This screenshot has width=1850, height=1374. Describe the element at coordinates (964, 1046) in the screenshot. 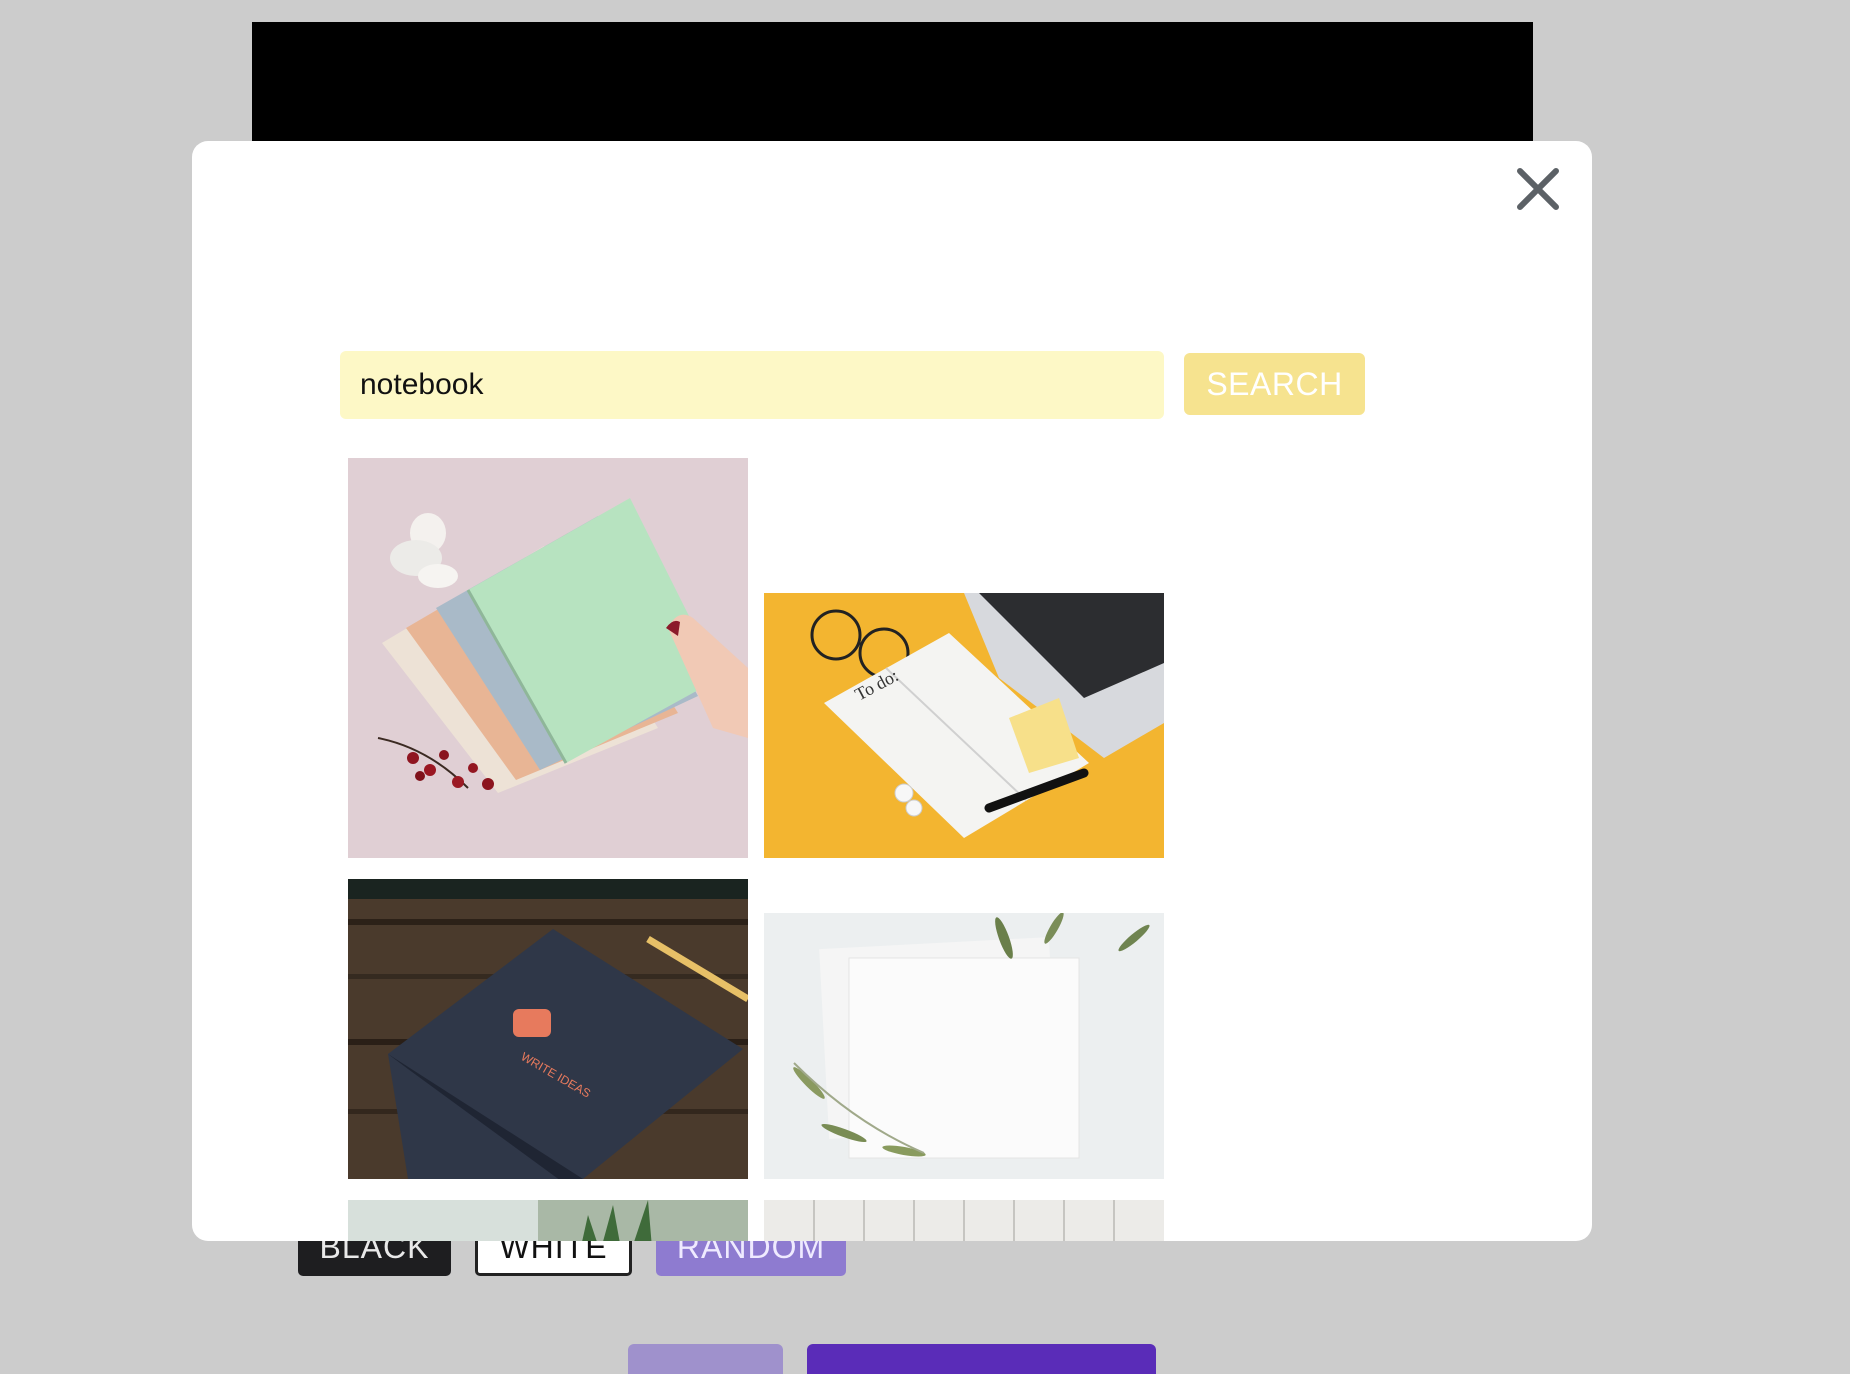

I see `result-image-blank-paper` at that location.